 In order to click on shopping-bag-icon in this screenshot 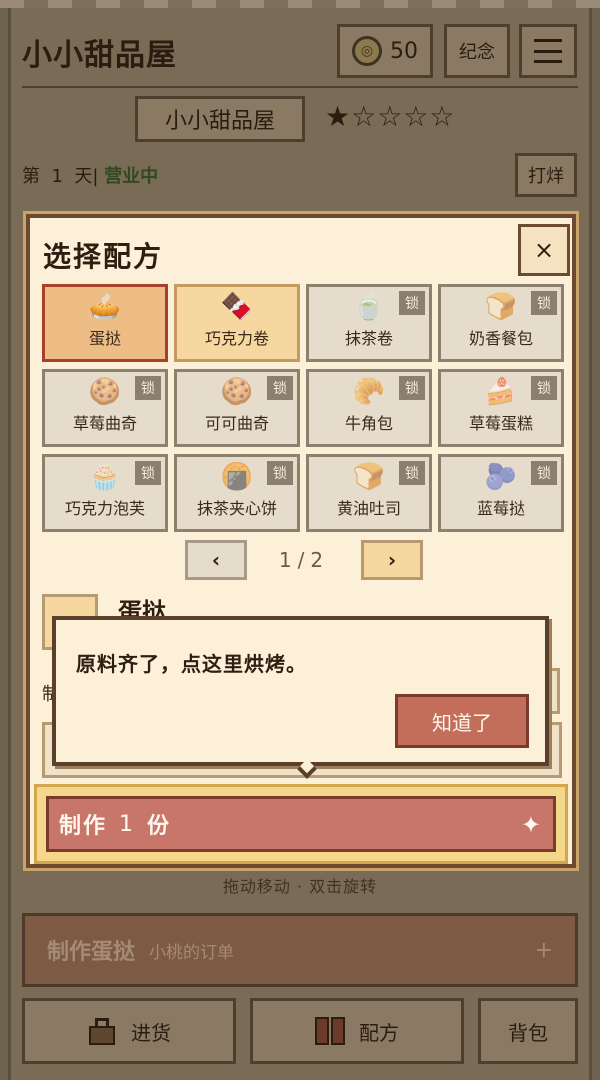, I will do `click(102, 1031)`.